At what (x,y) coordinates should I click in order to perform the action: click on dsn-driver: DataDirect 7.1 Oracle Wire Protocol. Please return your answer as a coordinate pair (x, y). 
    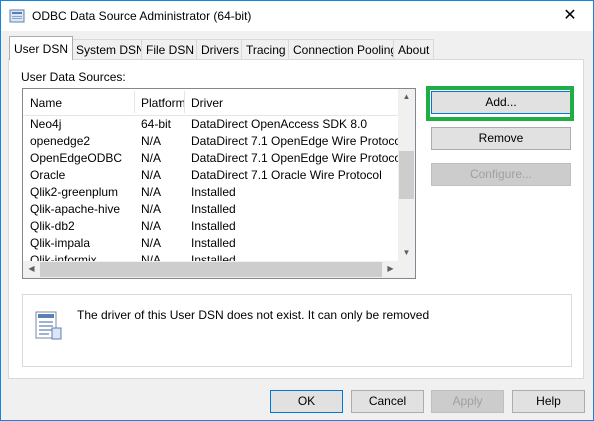
    Looking at the image, I should click on (286, 175).